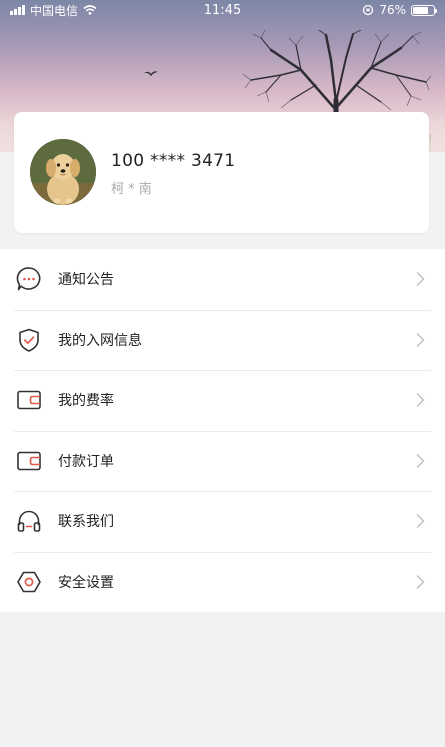 This screenshot has width=445, height=747. What do you see at coordinates (17, 10) in the screenshot?
I see `signal-strength-icon` at bounding box center [17, 10].